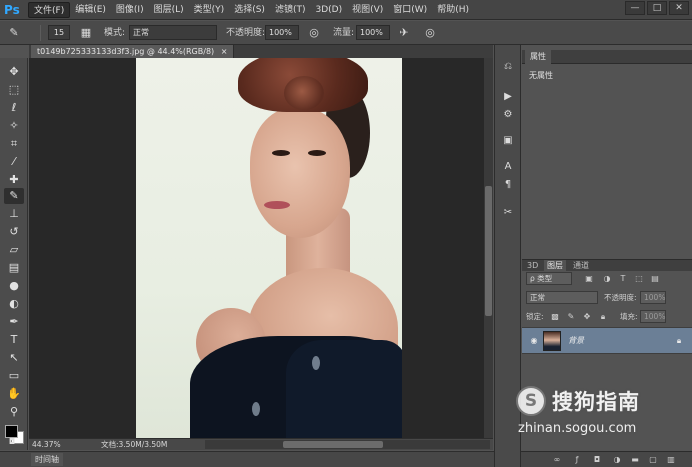 The width and height of the screenshot is (692, 467). Describe the element at coordinates (538, 57) in the screenshot. I see `properties-tab: 属性` at that location.